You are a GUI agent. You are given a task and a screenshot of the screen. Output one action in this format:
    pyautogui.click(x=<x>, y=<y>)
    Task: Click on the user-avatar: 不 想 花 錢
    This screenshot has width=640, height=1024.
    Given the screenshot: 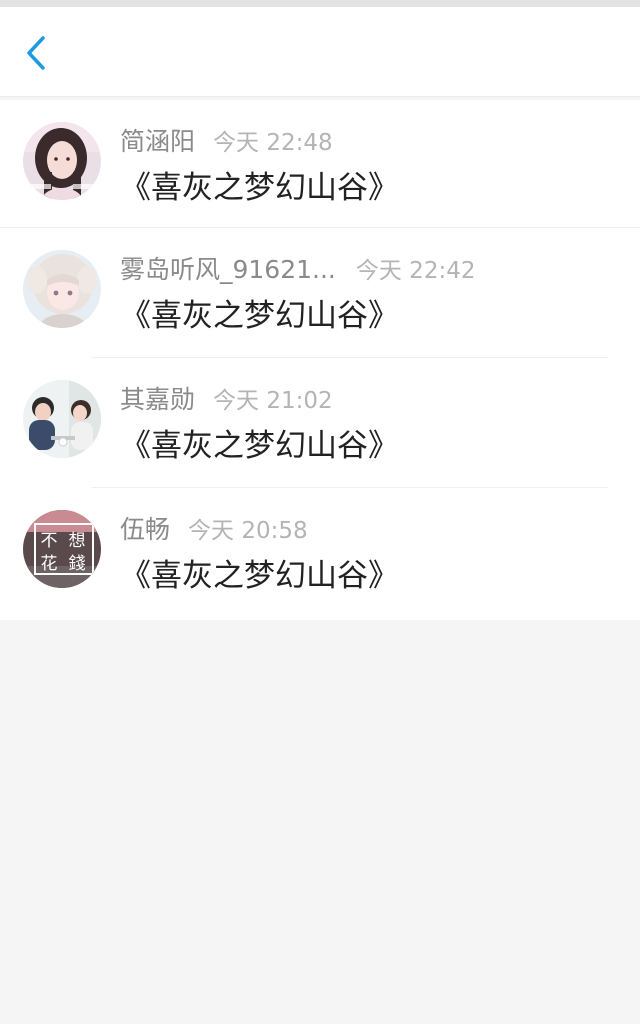 What is the action you would take?
    pyautogui.click(x=62, y=549)
    